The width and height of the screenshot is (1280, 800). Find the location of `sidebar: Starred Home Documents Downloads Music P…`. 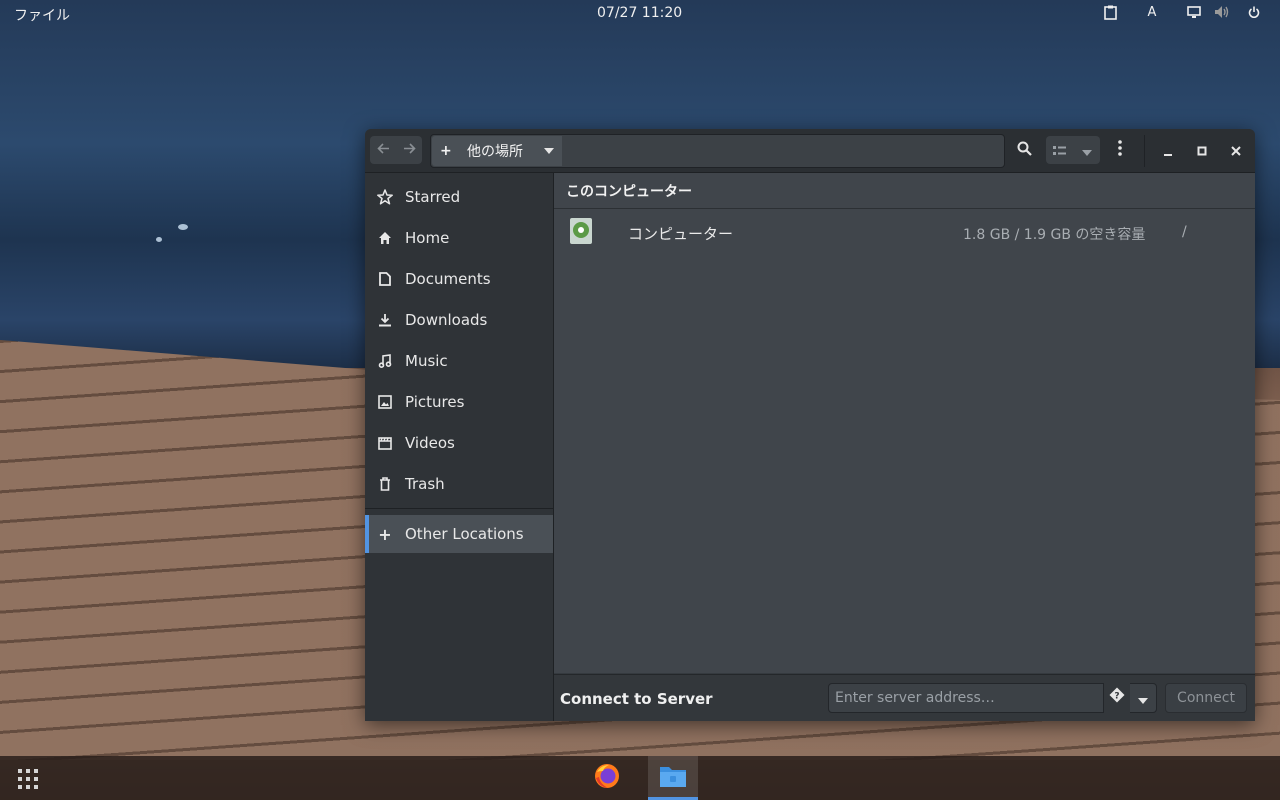

sidebar: Starred Home Documents Downloads Music P… is located at coordinates (459, 447).